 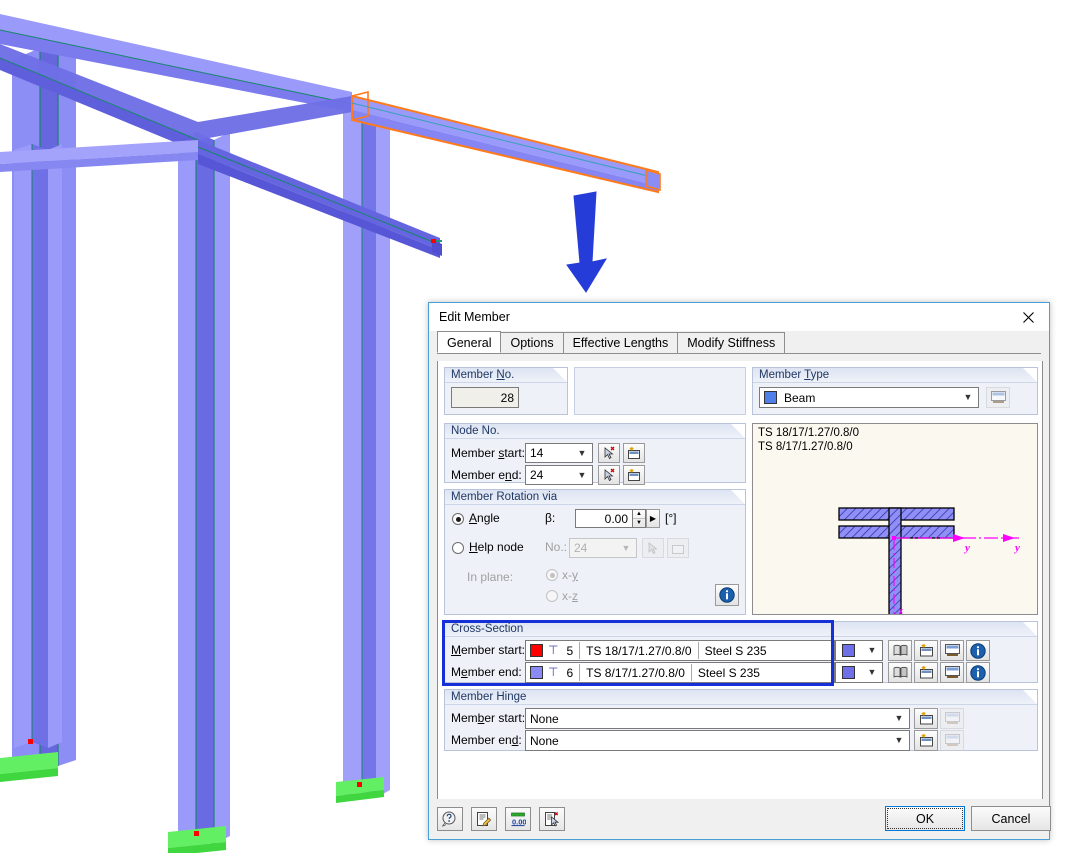 What do you see at coordinates (639, 650) in the screenshot?
I see `cross-section-start-designation: TS 18/17/1.27/0.8/0` at bounding box center [639, 650].